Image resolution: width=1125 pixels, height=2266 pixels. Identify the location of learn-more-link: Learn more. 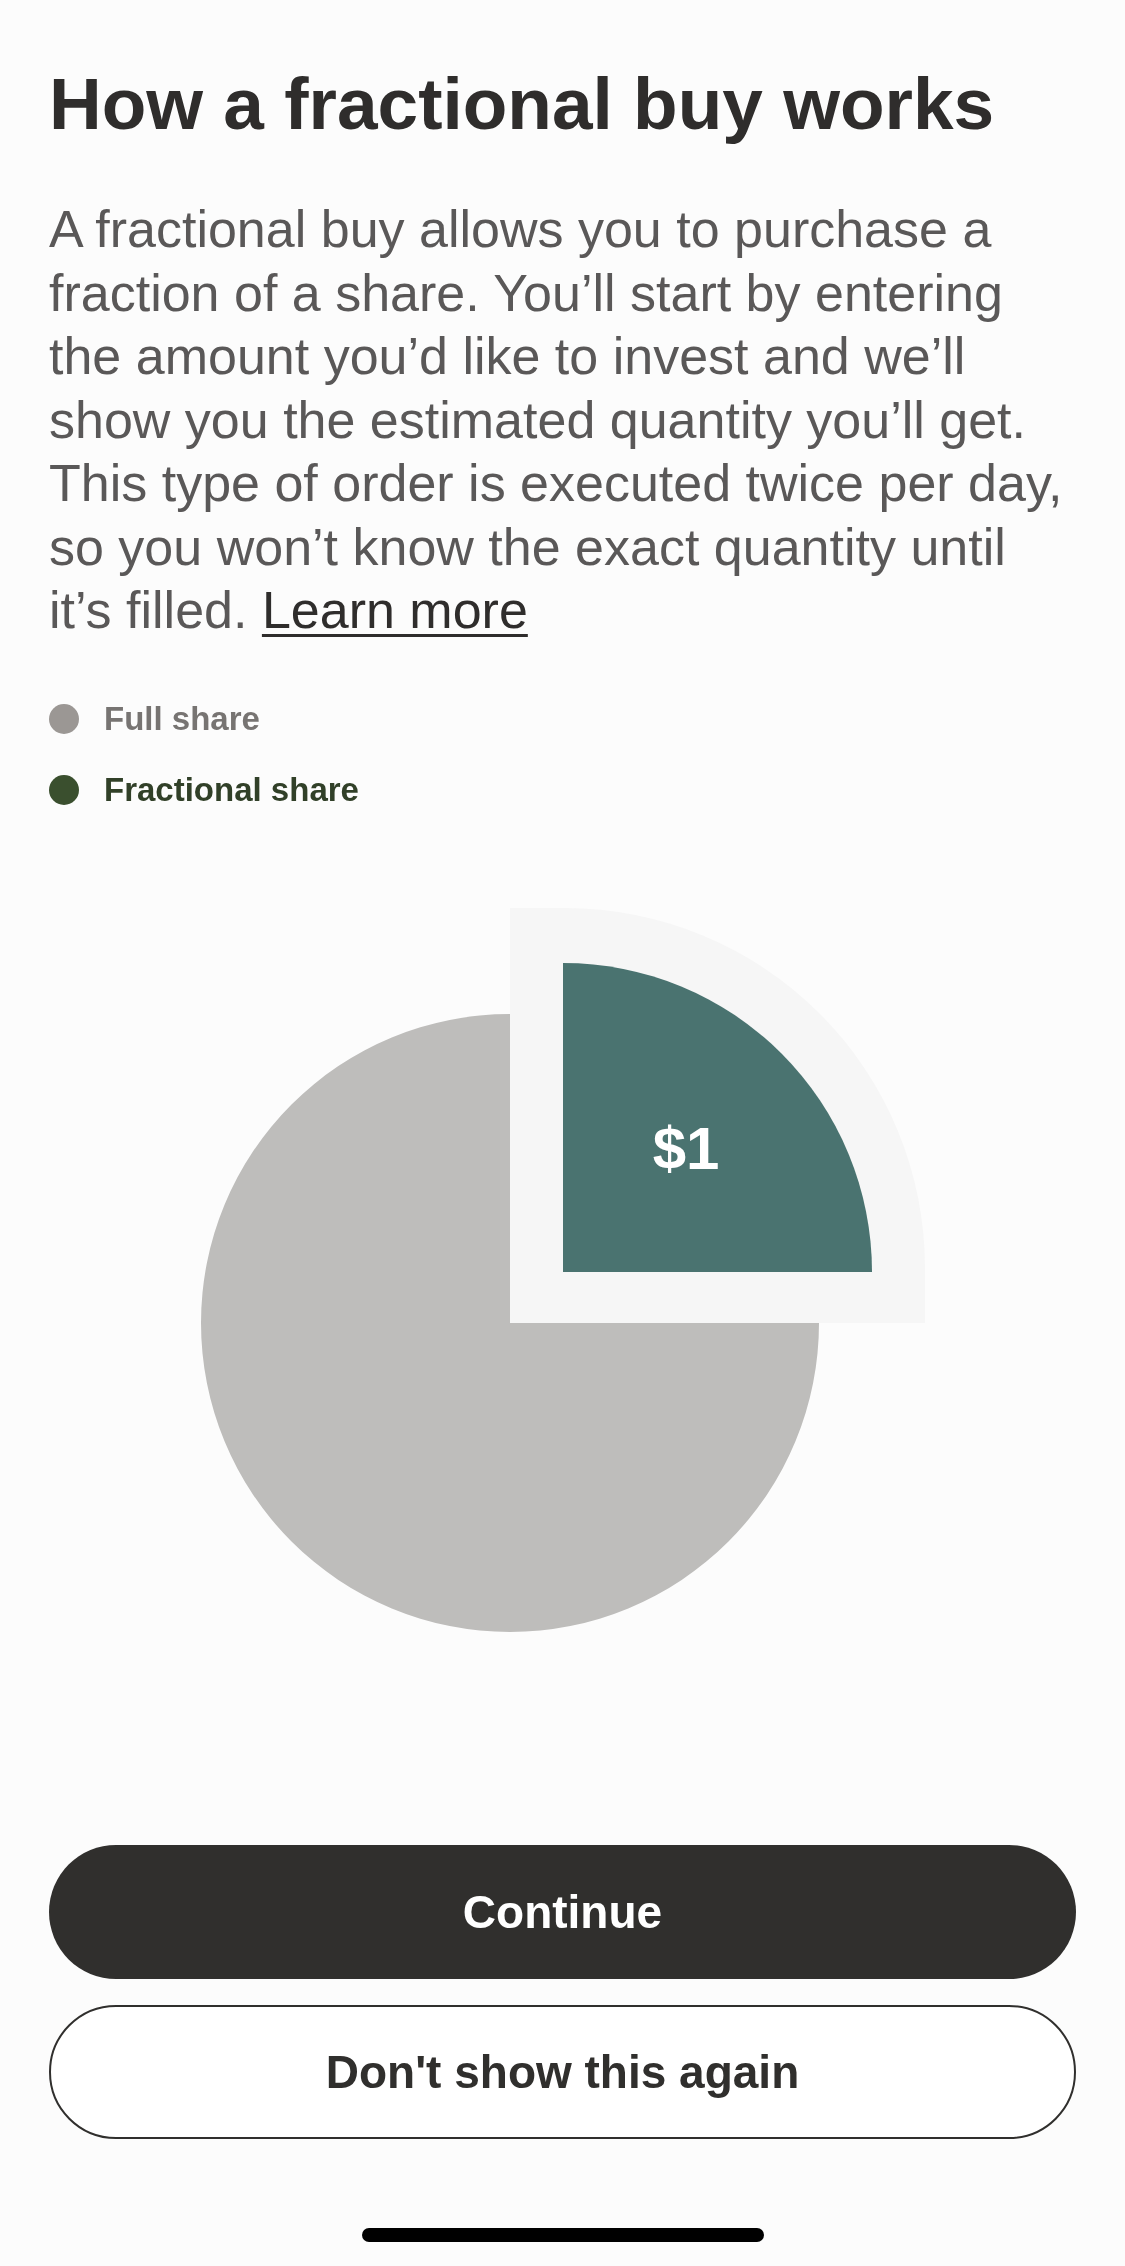
(394, 610).